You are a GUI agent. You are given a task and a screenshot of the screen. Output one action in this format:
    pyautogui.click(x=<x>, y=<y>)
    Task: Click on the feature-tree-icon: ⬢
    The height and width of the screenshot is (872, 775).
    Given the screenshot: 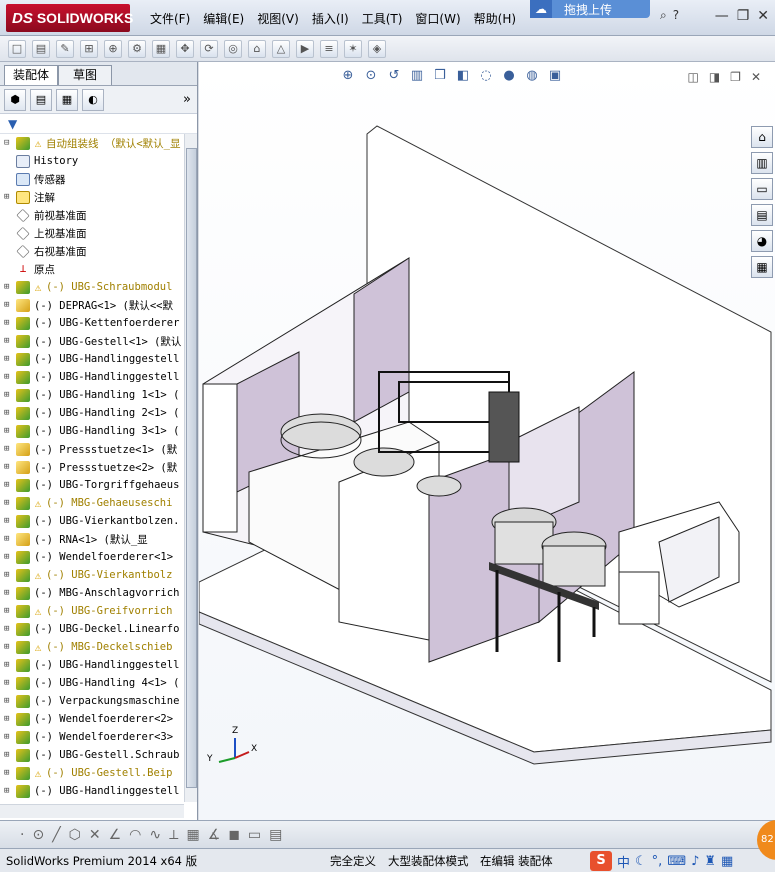 What is the action you would take?
    pyautogui.click(x=15, y=99)
    